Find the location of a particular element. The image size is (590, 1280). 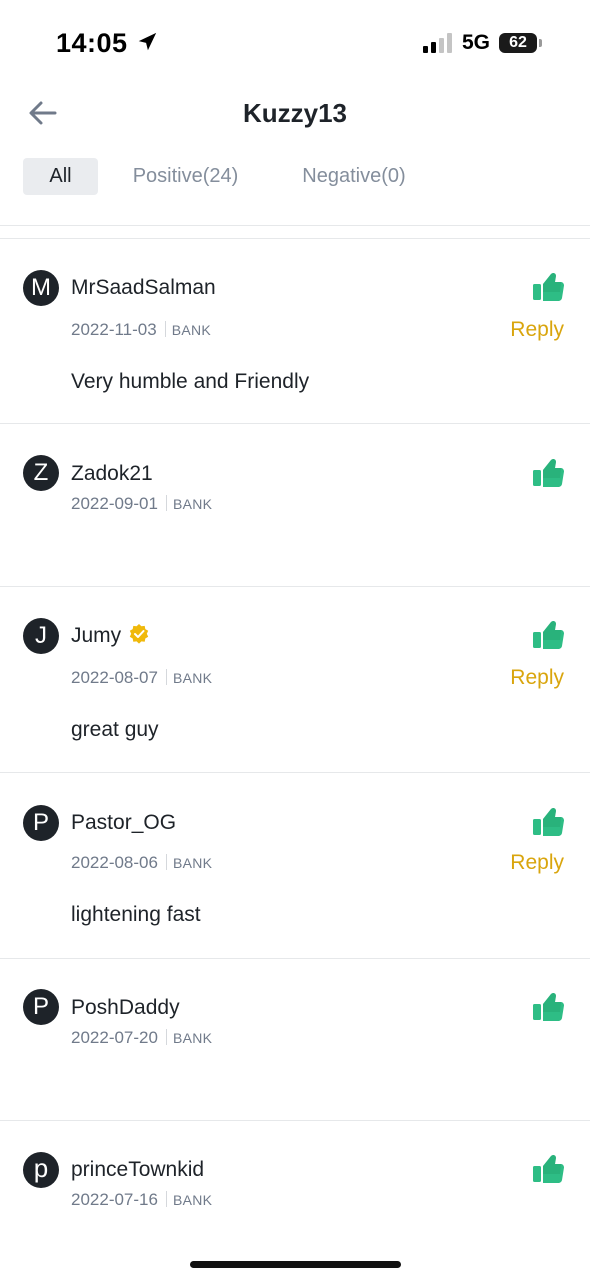

review-meta: 2022-08-07 BANK is located at coordinates (141, 678).